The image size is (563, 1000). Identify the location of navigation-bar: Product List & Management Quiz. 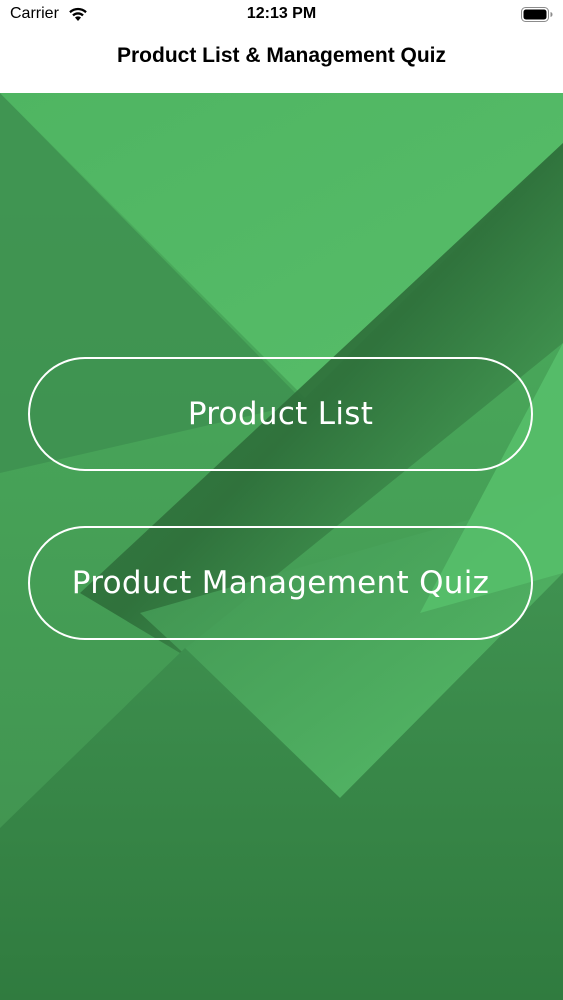
(281, 61).